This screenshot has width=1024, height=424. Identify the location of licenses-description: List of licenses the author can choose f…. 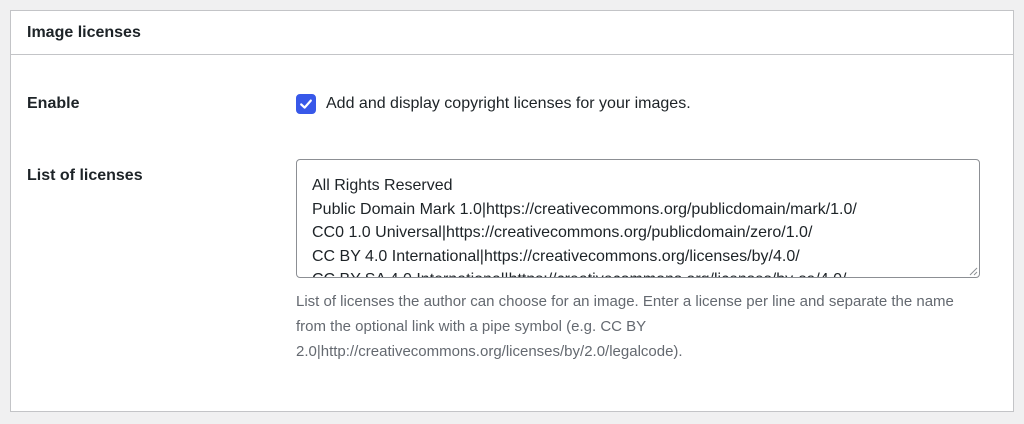
(625, 326).